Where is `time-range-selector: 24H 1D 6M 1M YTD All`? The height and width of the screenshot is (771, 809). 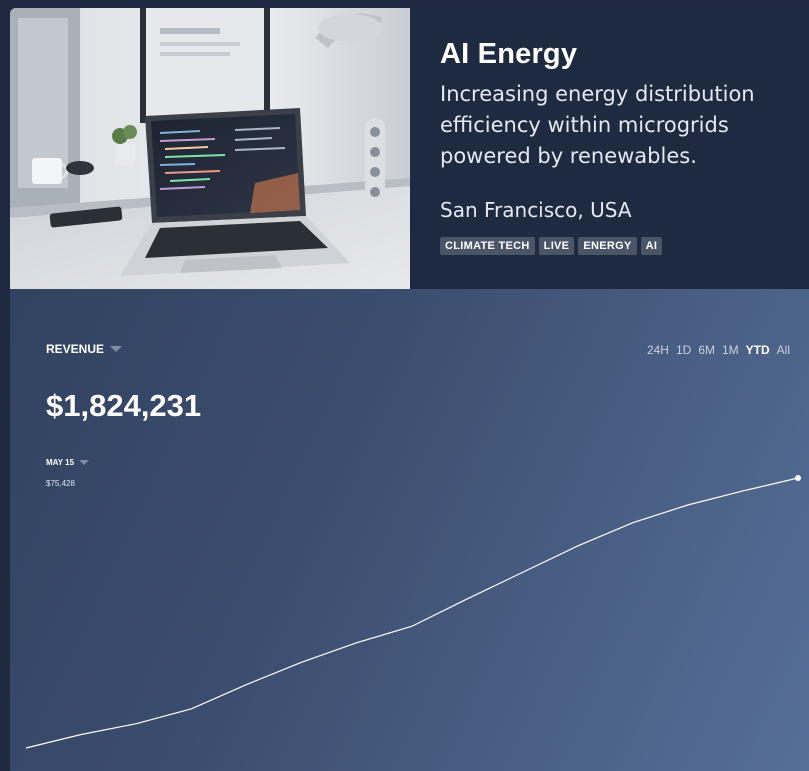 time-range-selector: 24H 1D 6M 1M YTD All is located at coordinates (718, 350).